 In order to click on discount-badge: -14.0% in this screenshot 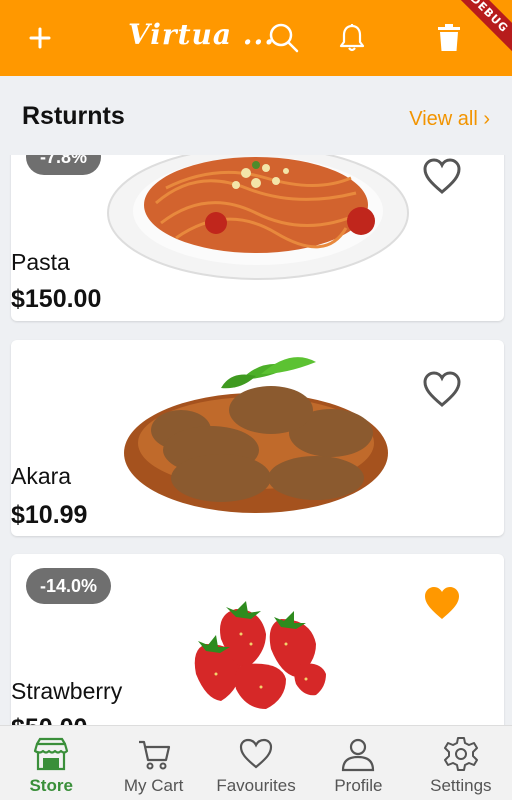, I will do `click(69, 586)`.